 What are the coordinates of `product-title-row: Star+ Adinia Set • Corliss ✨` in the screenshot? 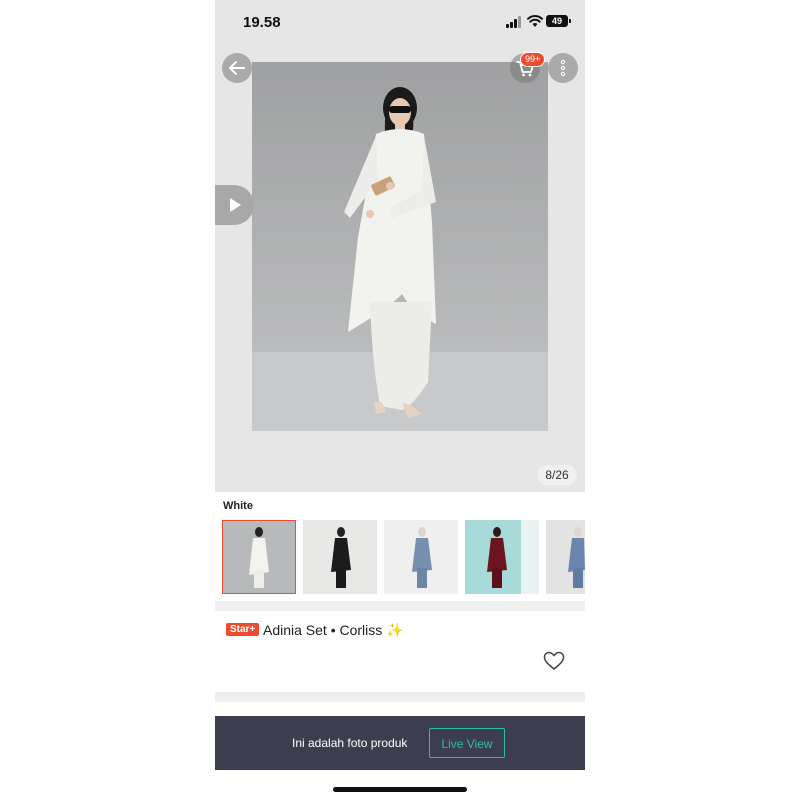 It's located at (401, 631).